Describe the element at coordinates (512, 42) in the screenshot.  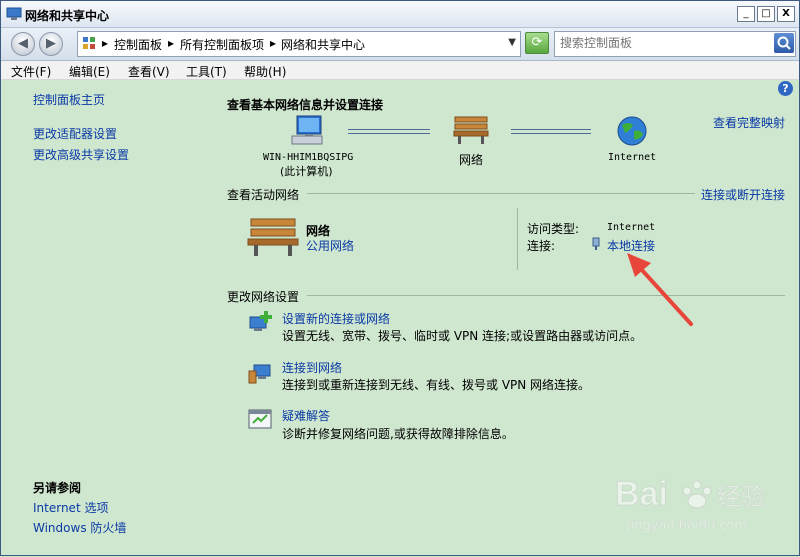
I see `chevron-down-icon: ▼` at that location.